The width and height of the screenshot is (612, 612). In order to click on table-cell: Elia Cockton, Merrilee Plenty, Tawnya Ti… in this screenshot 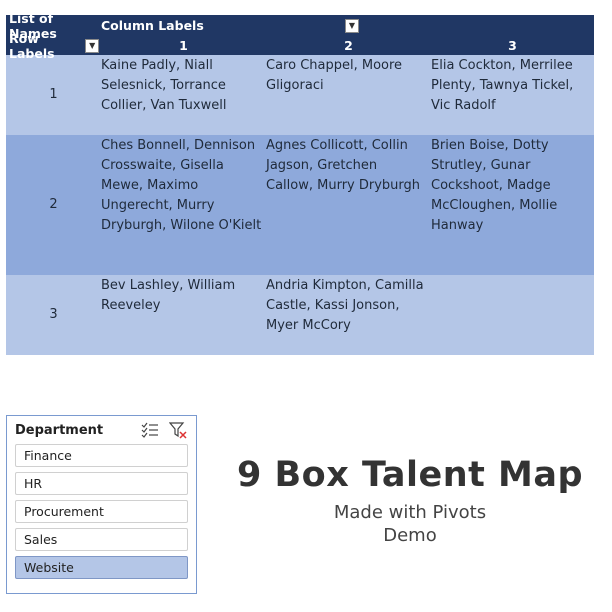, I will do `click(512, 95)`.